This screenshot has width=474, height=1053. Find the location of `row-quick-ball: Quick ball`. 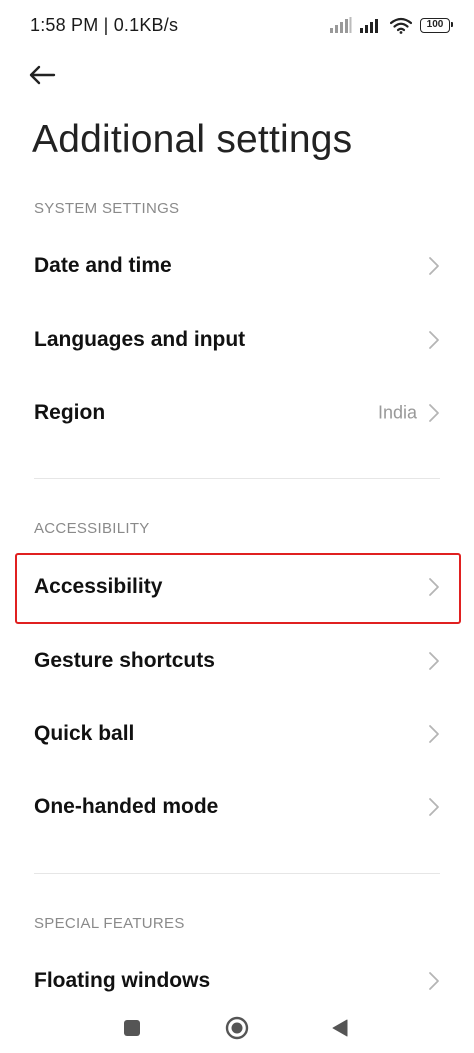

row-quick-ball: Quick ball is located at coordinates (237, 734).